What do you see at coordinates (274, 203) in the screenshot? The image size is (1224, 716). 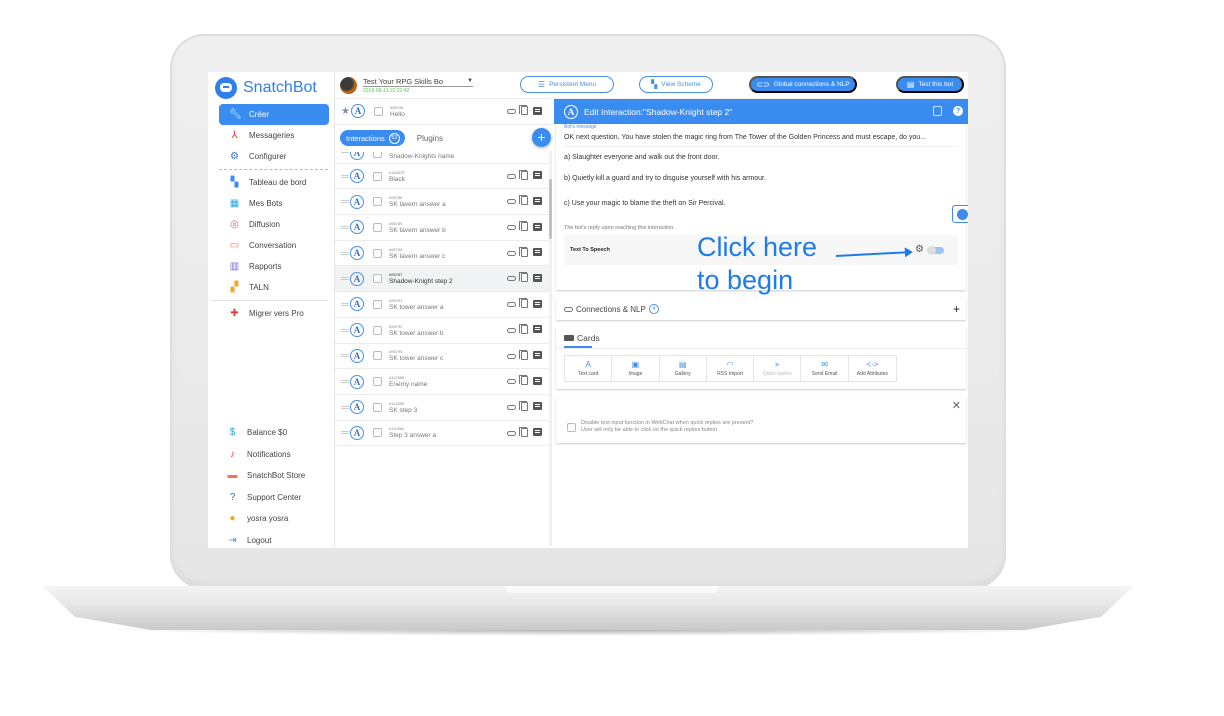 I see `sidebar-item-mes-bots: ▦ Mes Bots` at bounding box center [274, 203].